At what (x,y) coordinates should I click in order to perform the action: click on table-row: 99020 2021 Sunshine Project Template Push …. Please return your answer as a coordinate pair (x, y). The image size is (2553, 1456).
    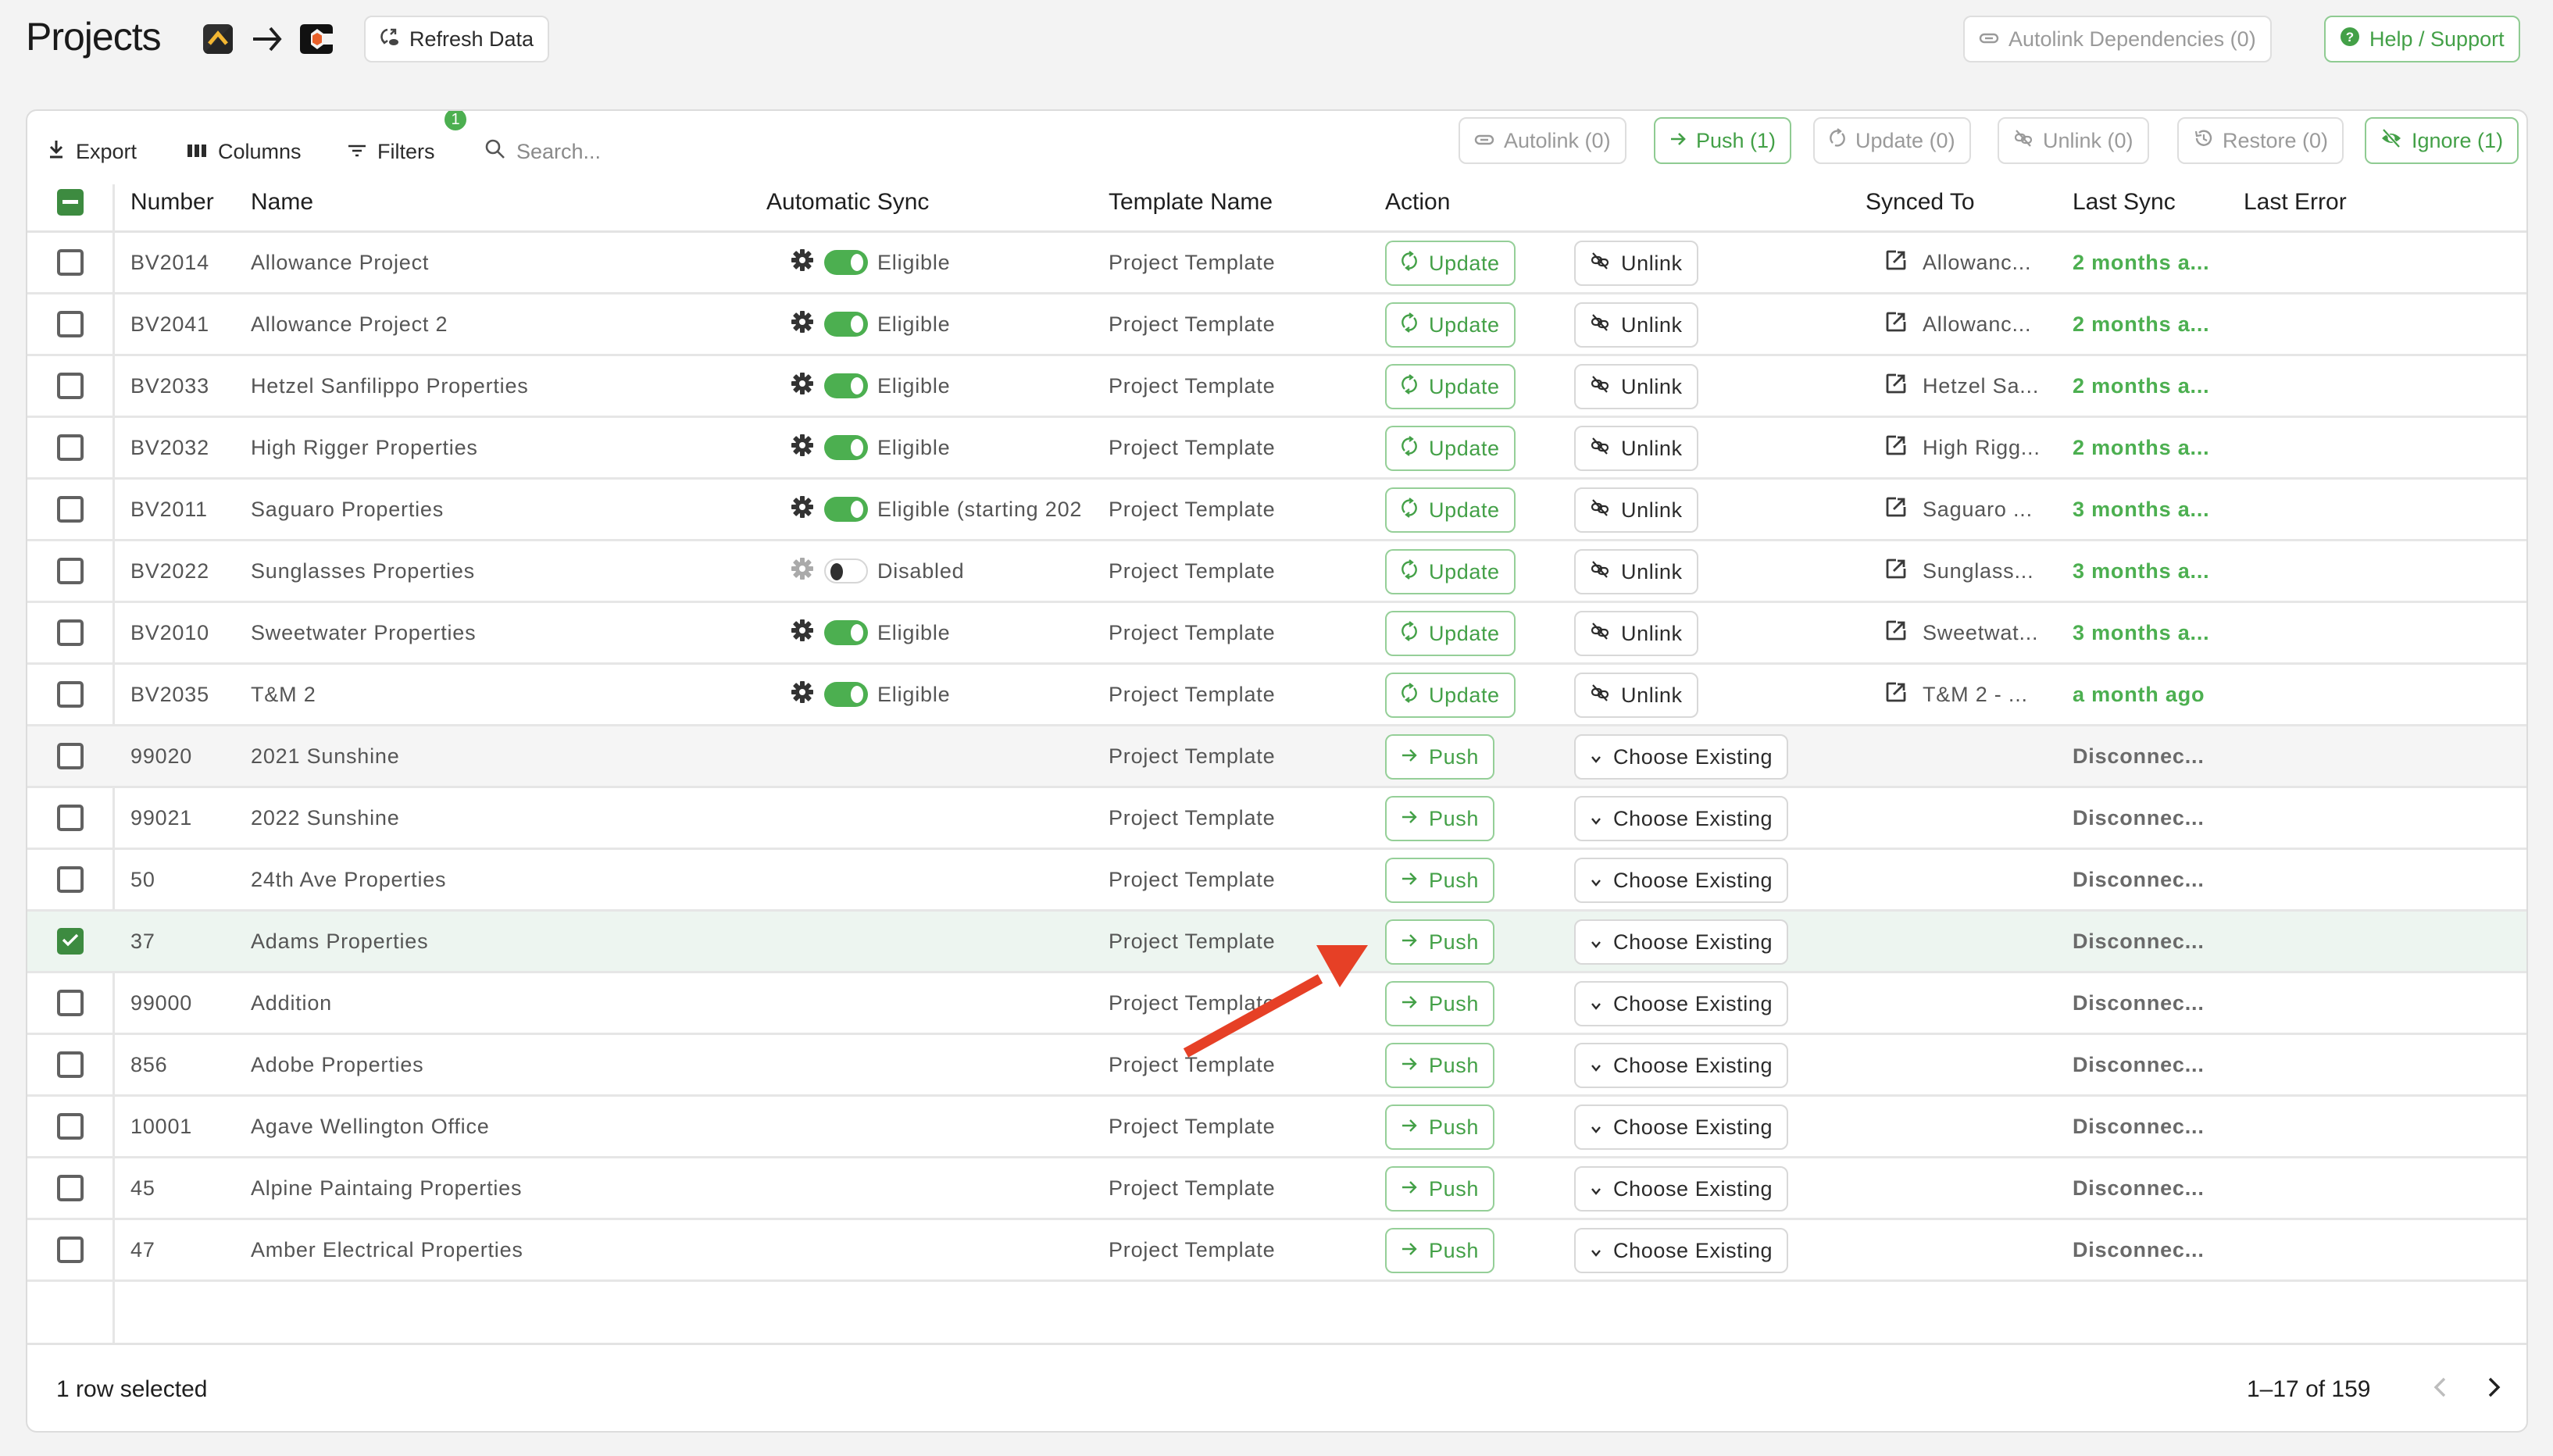
    Looking at the image, I should click on (1276, 757).